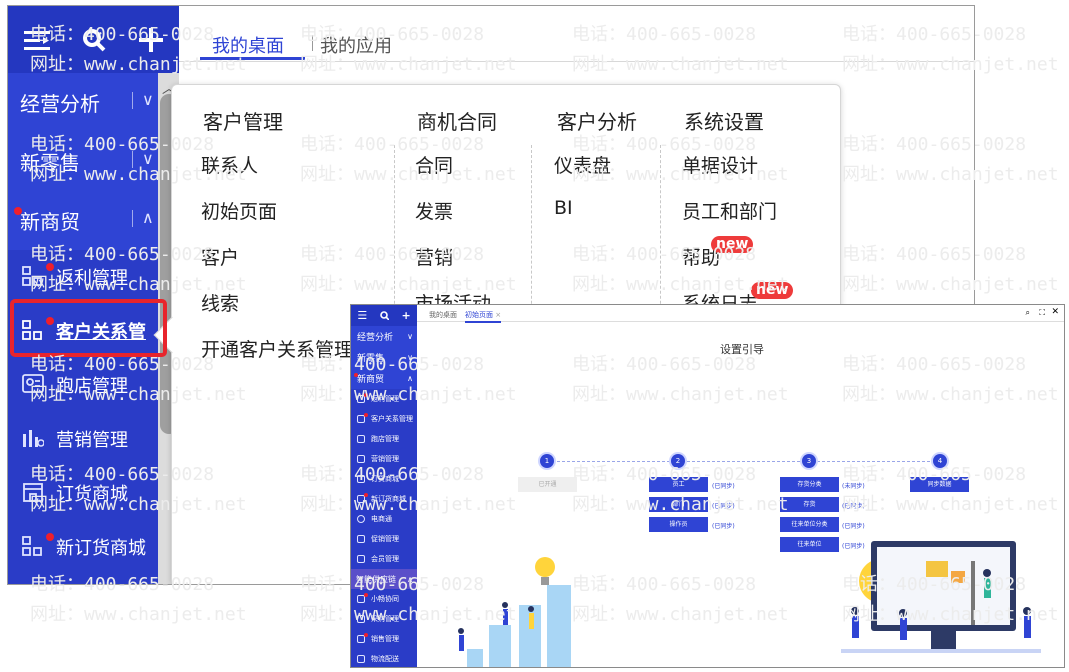  What do you see at coordinates (384, 479) in the screenshot?
I see `inset-sidebar-item: 订货商城` at bounding box center [384, 479].